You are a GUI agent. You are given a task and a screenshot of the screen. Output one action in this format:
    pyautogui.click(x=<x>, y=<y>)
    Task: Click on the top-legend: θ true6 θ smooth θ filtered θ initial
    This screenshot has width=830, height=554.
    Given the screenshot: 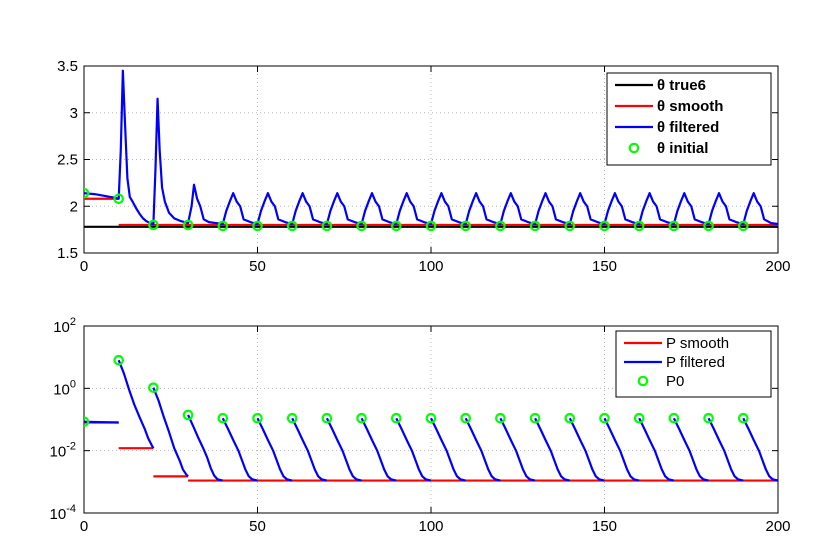 What is the action you would take?
    pyautogui.click(x=689, y=119)
    